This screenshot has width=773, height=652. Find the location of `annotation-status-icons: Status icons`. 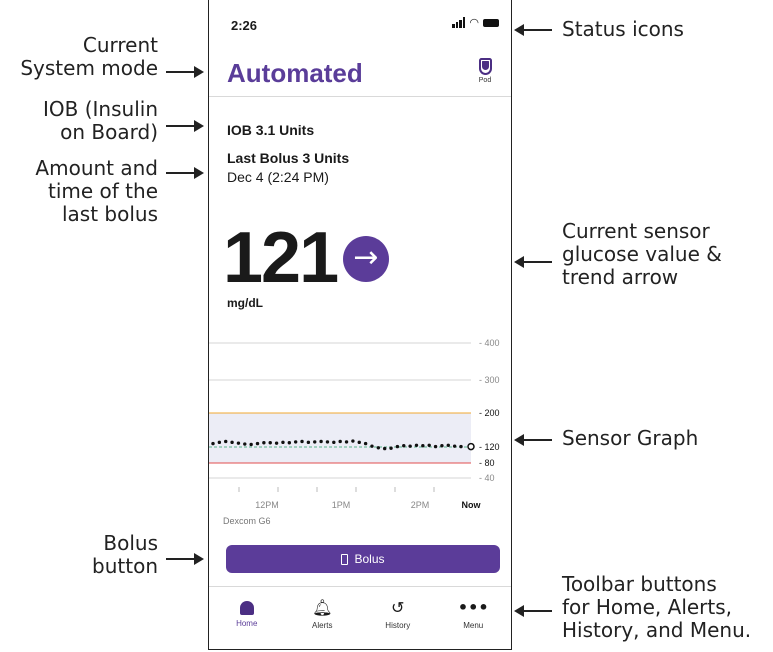

annotation-status-icons: Status icons is located at coordinates (623, 29).